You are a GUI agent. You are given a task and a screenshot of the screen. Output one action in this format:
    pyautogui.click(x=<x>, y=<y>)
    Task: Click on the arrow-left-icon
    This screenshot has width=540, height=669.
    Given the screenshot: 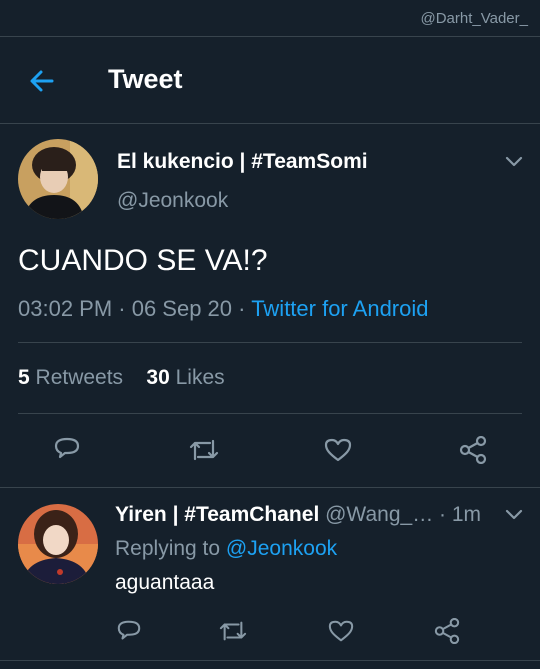 What is the action you would take?
    pyautogui.click(x=42, y=81)
    